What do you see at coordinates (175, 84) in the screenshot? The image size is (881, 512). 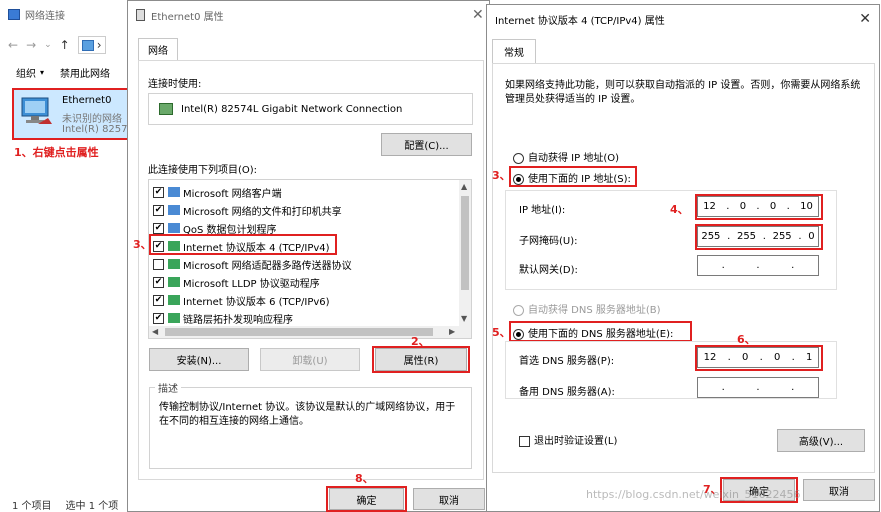 I see `connect-using-label: 连接时使用:` at bounding box center [175, 84].